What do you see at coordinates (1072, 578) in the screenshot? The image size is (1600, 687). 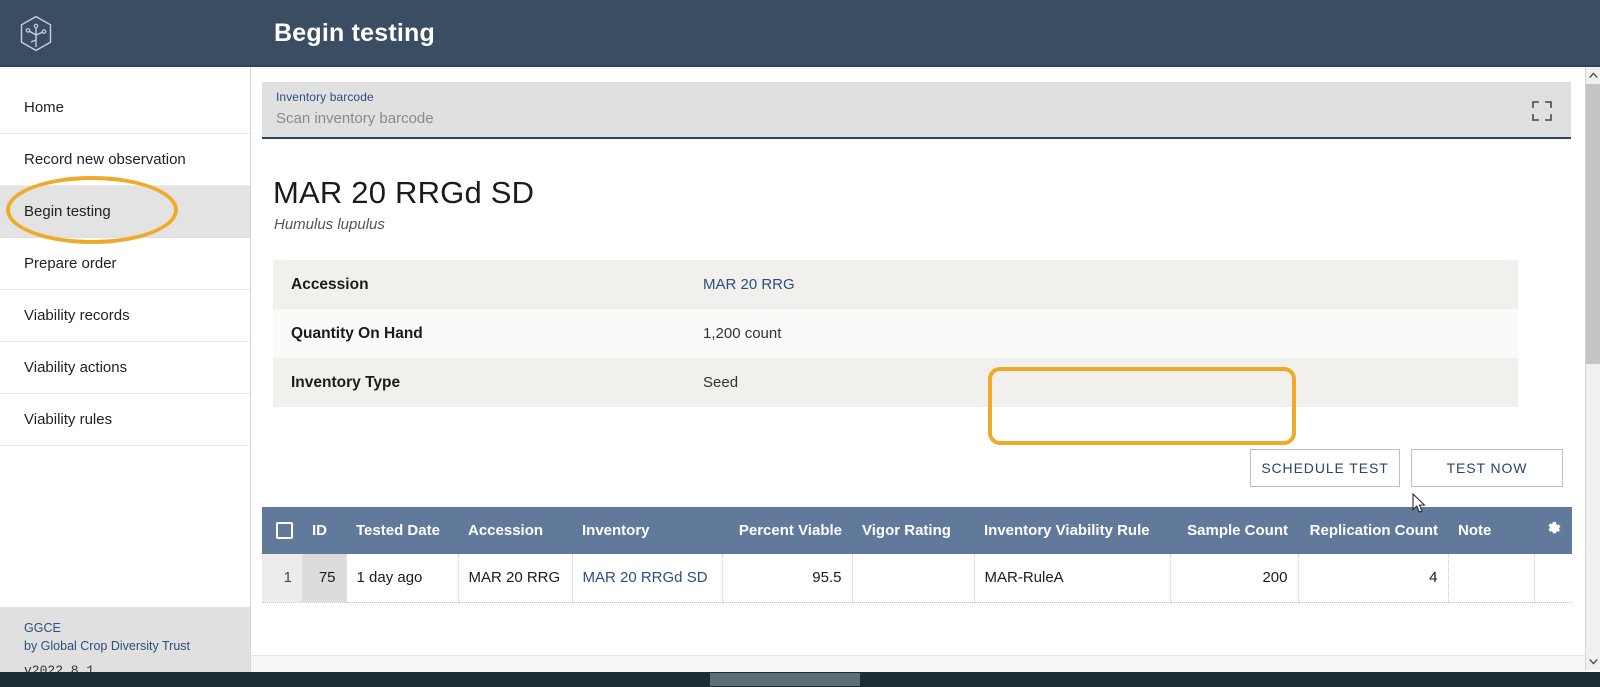 I see `cell-viability-rule: MAR-RuleA` at bounding box center [1072, 578].